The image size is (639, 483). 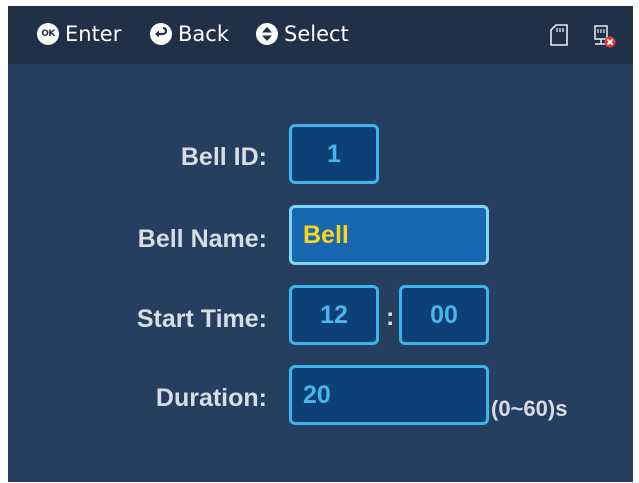 I want to click on start-time-hour-field: 12, so click(x=334, y=315).